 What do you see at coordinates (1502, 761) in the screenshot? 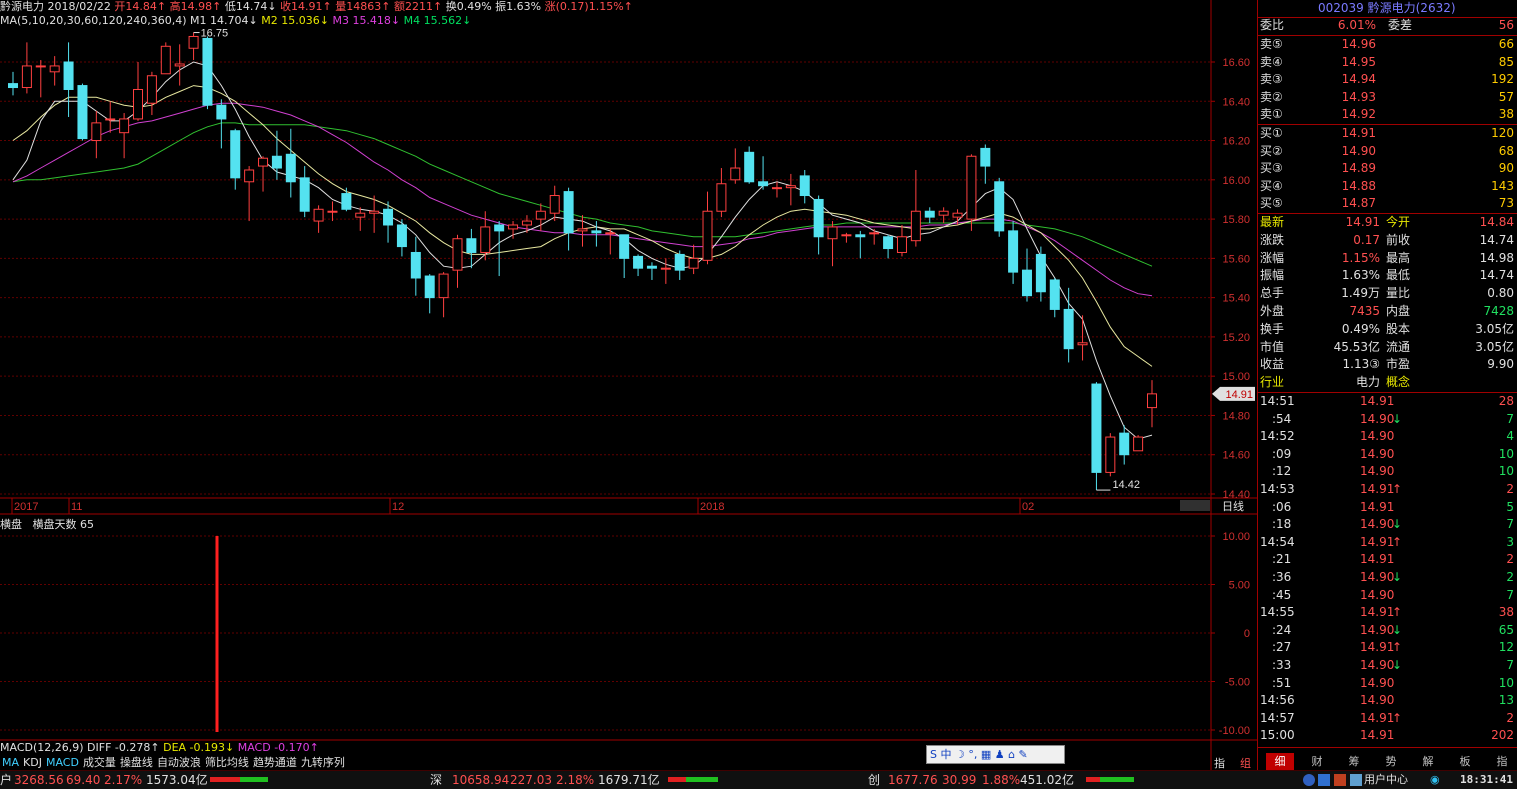
I see `side-tab: 指` at bounding box center [1502, 761].